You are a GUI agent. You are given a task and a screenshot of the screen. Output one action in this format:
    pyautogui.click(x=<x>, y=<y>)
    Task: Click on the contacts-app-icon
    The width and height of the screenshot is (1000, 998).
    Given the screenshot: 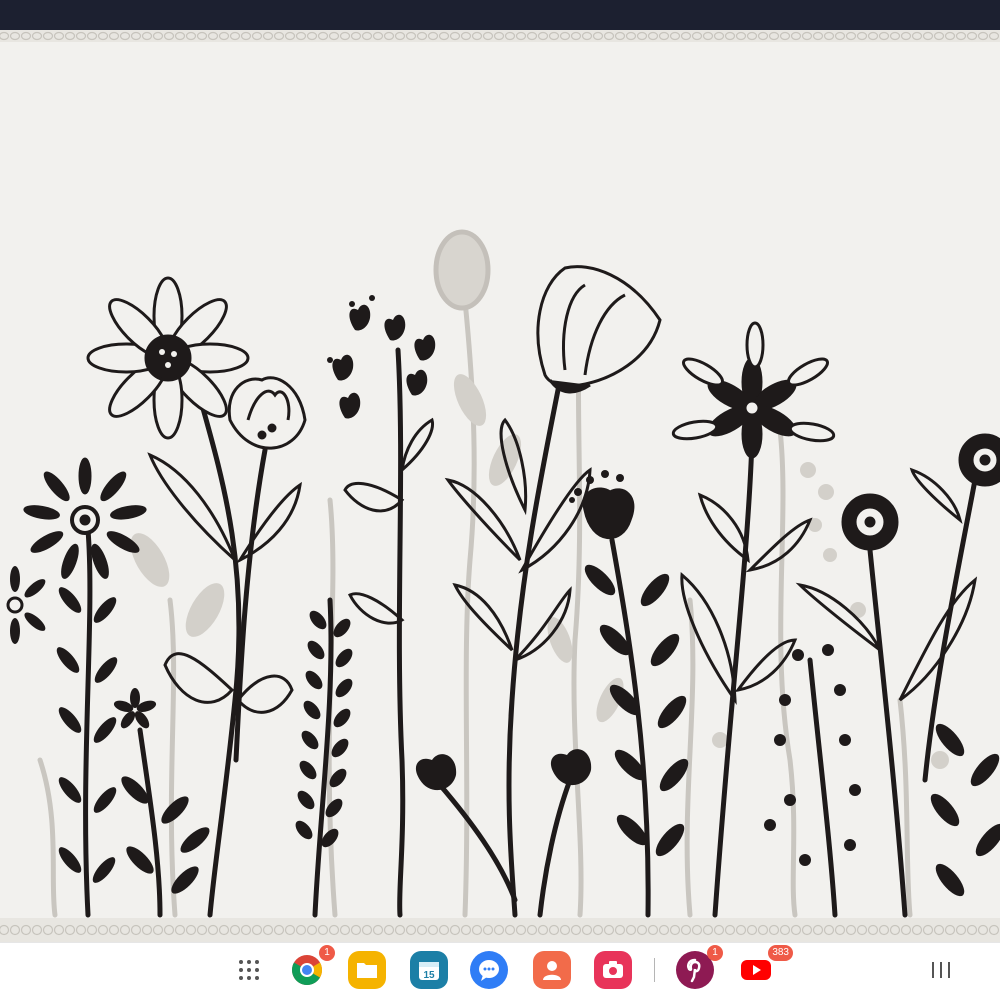 What is the action you would take?
    pyautogui.click(x=552, y=970)
    